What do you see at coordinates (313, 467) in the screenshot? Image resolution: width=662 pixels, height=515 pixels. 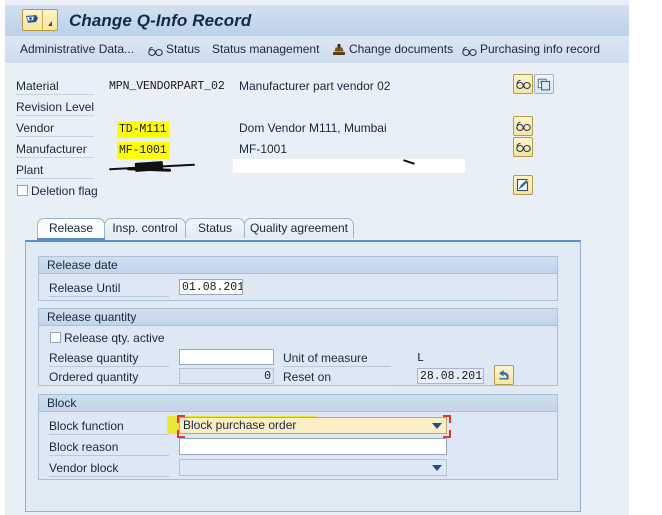 I see `vendor-block-dropdown` at bounding box center [313, 467].